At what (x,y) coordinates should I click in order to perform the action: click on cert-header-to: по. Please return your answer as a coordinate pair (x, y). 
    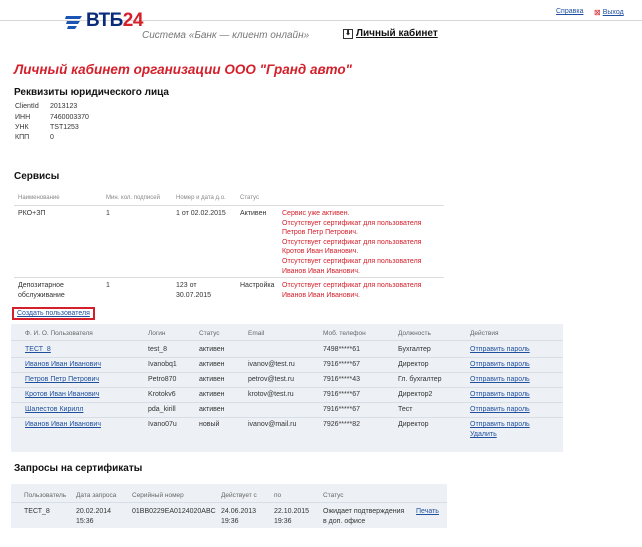
    Looking at the image, I should click on (278, 495).